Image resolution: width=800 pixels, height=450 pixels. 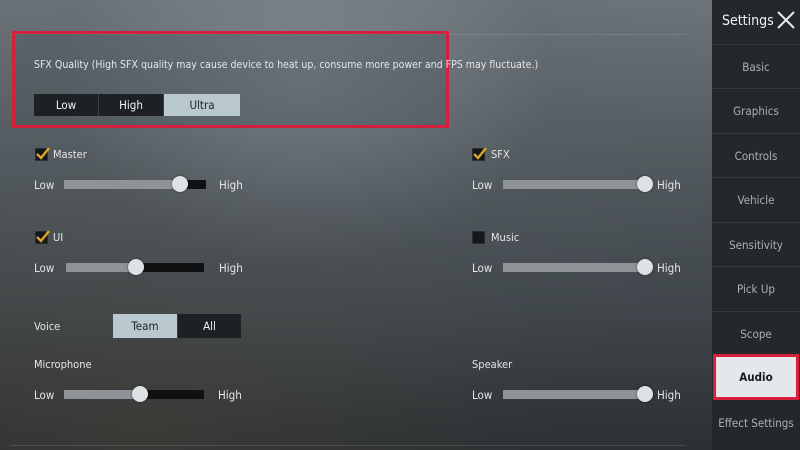 I want to click on voice-option-all: All, so click(x=209, y=326).